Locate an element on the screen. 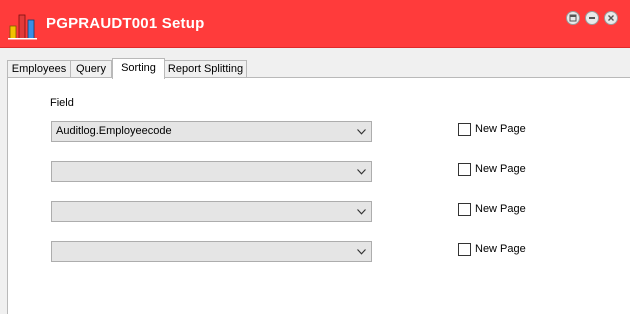 This screenshot has width=630, height=314. tab-query: Query is located at coordinates (91, 69).